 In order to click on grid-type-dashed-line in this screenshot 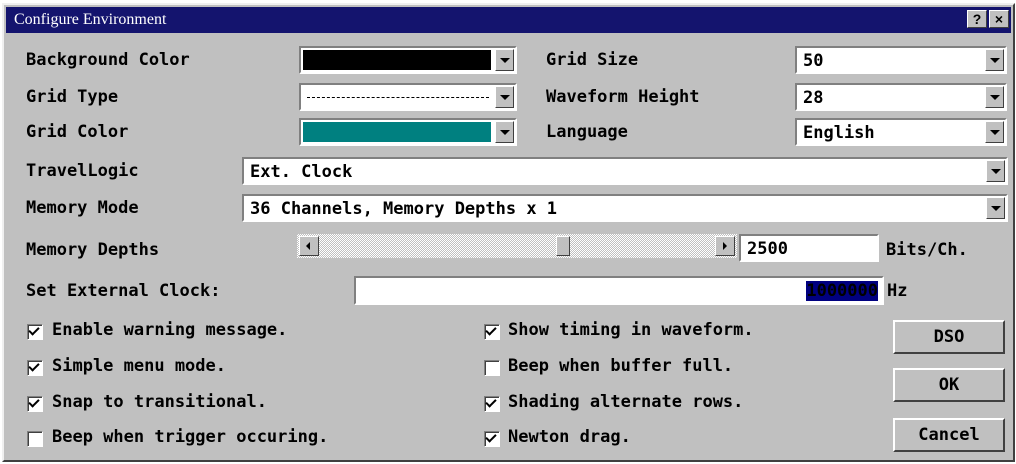, I will do `click(398, 97)`.